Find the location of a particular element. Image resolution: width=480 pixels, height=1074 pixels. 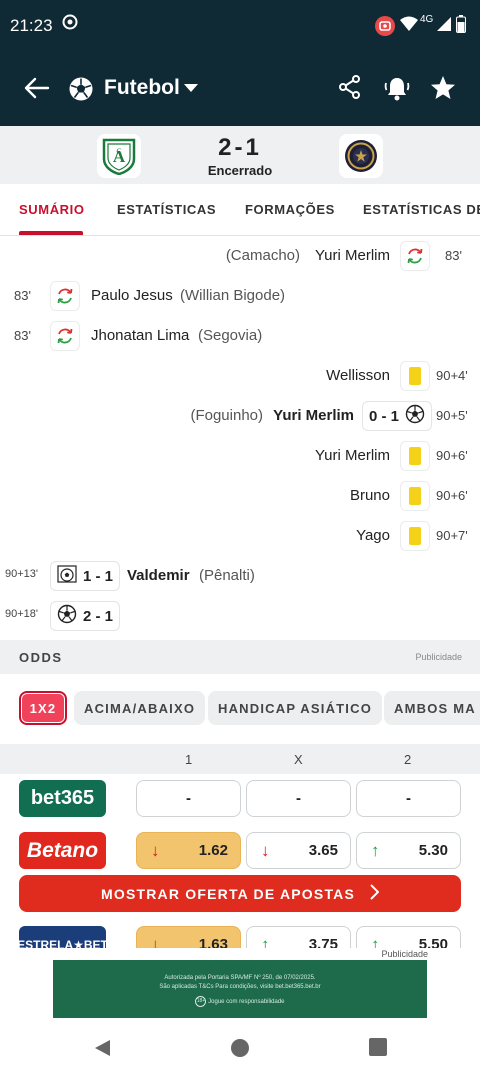

market-chip-handicap: HANDICAP ASIÁTICO is located at coordinates (295, 708).